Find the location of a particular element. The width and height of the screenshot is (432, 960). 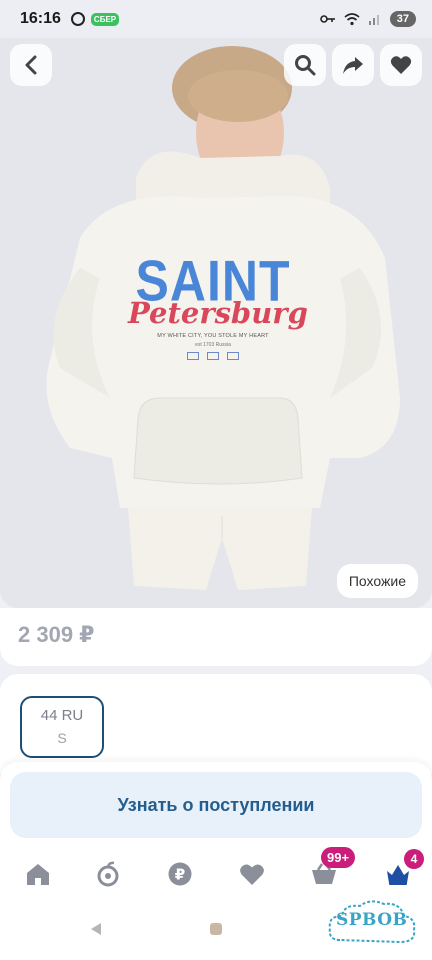

notify-arrival-button: Узнать о поступлении is located at coordinates (216, 805).